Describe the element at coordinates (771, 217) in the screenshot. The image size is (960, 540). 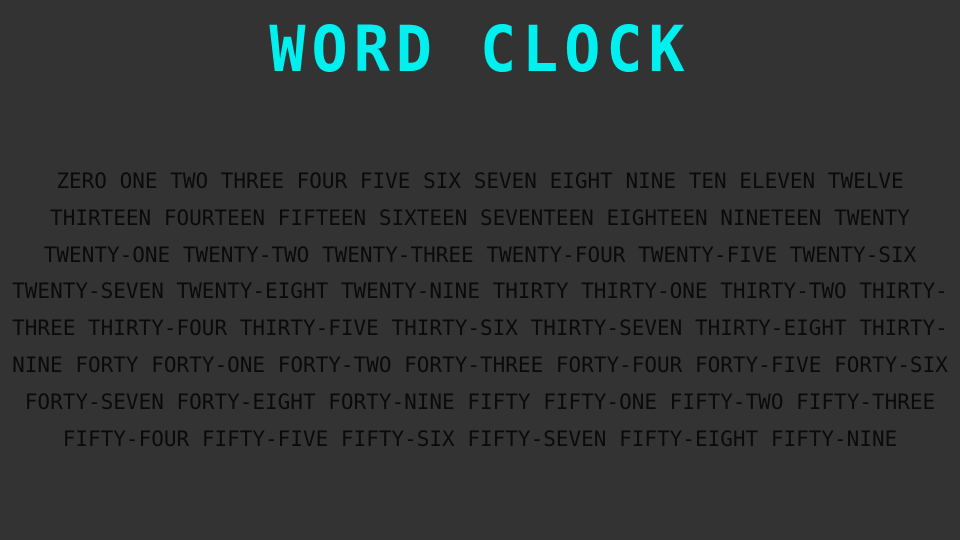
I see `word-item: NINETEEN` at that location.